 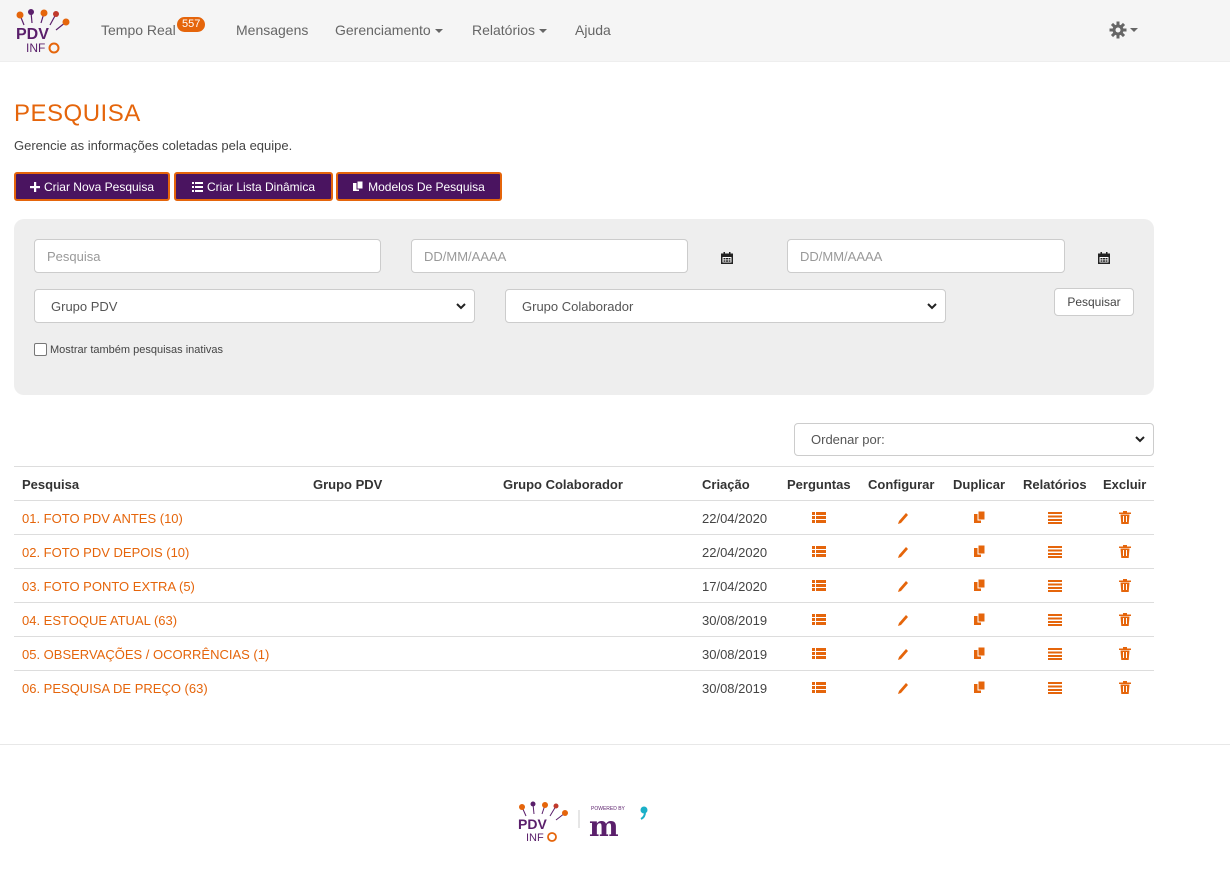 What do you see at coordinates (102, 518) in the screenshot?
I see `survey-name-link: 01. FOTO PDV ANTES (10)` at bounding box center [102, 518].